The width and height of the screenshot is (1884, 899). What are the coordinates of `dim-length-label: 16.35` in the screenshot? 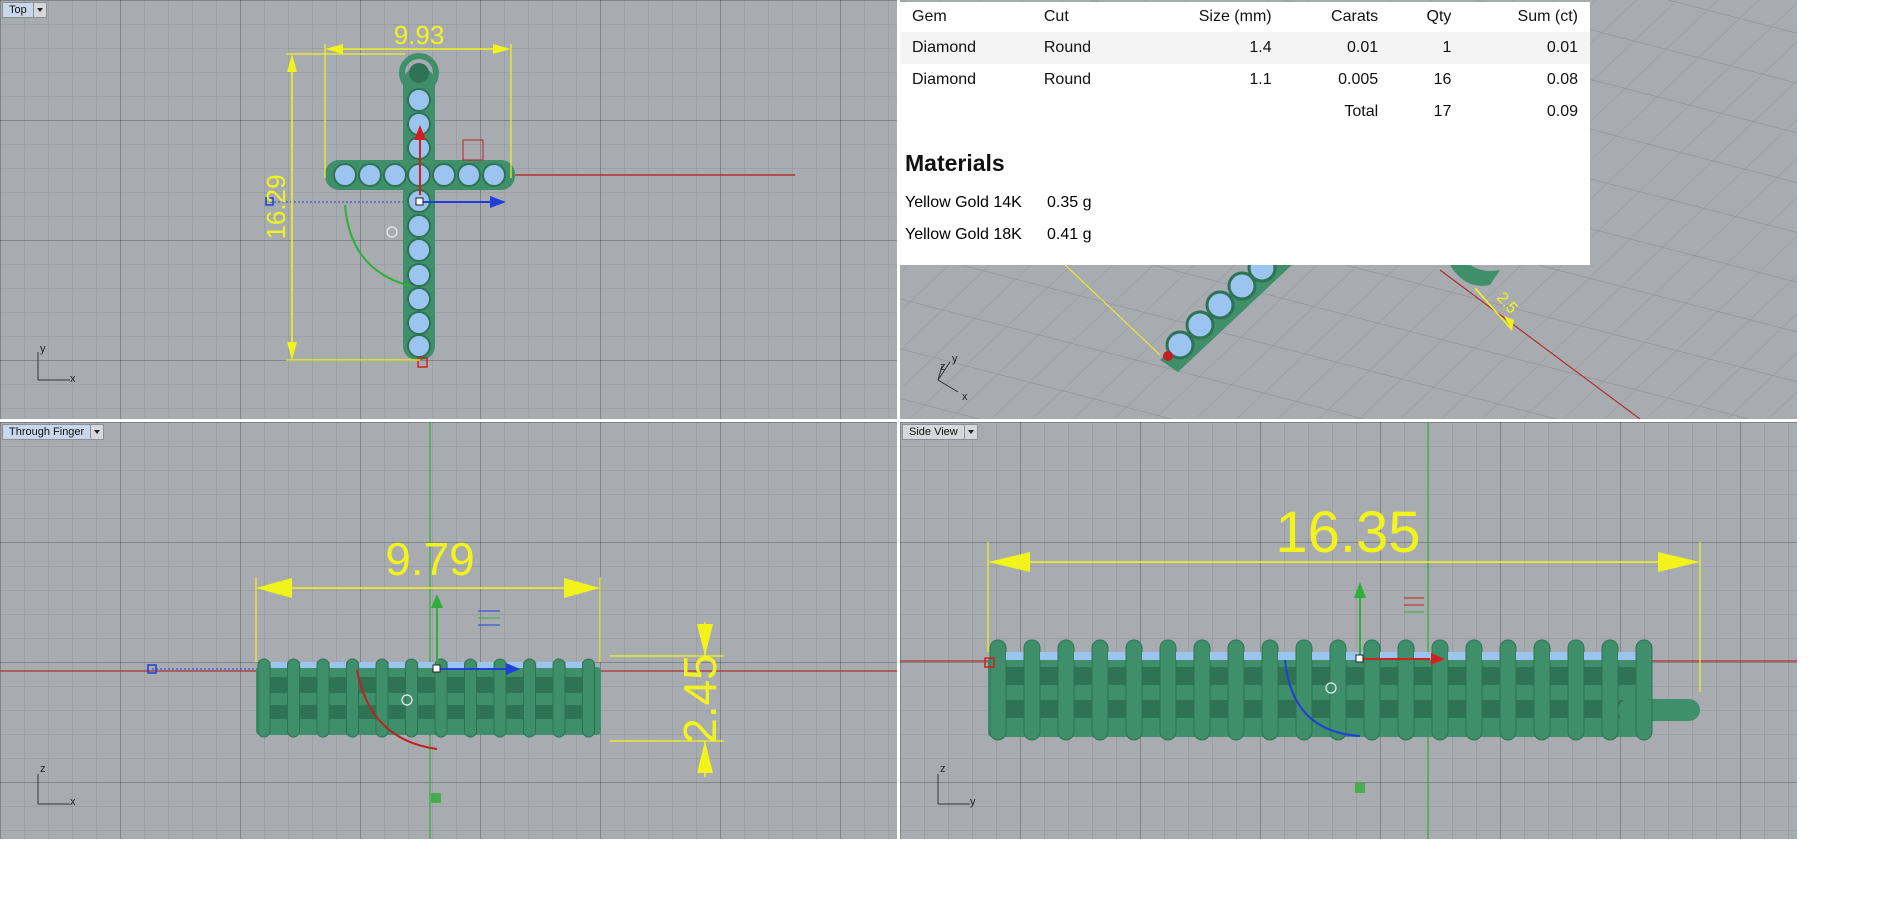 It's located at (1347, 532).